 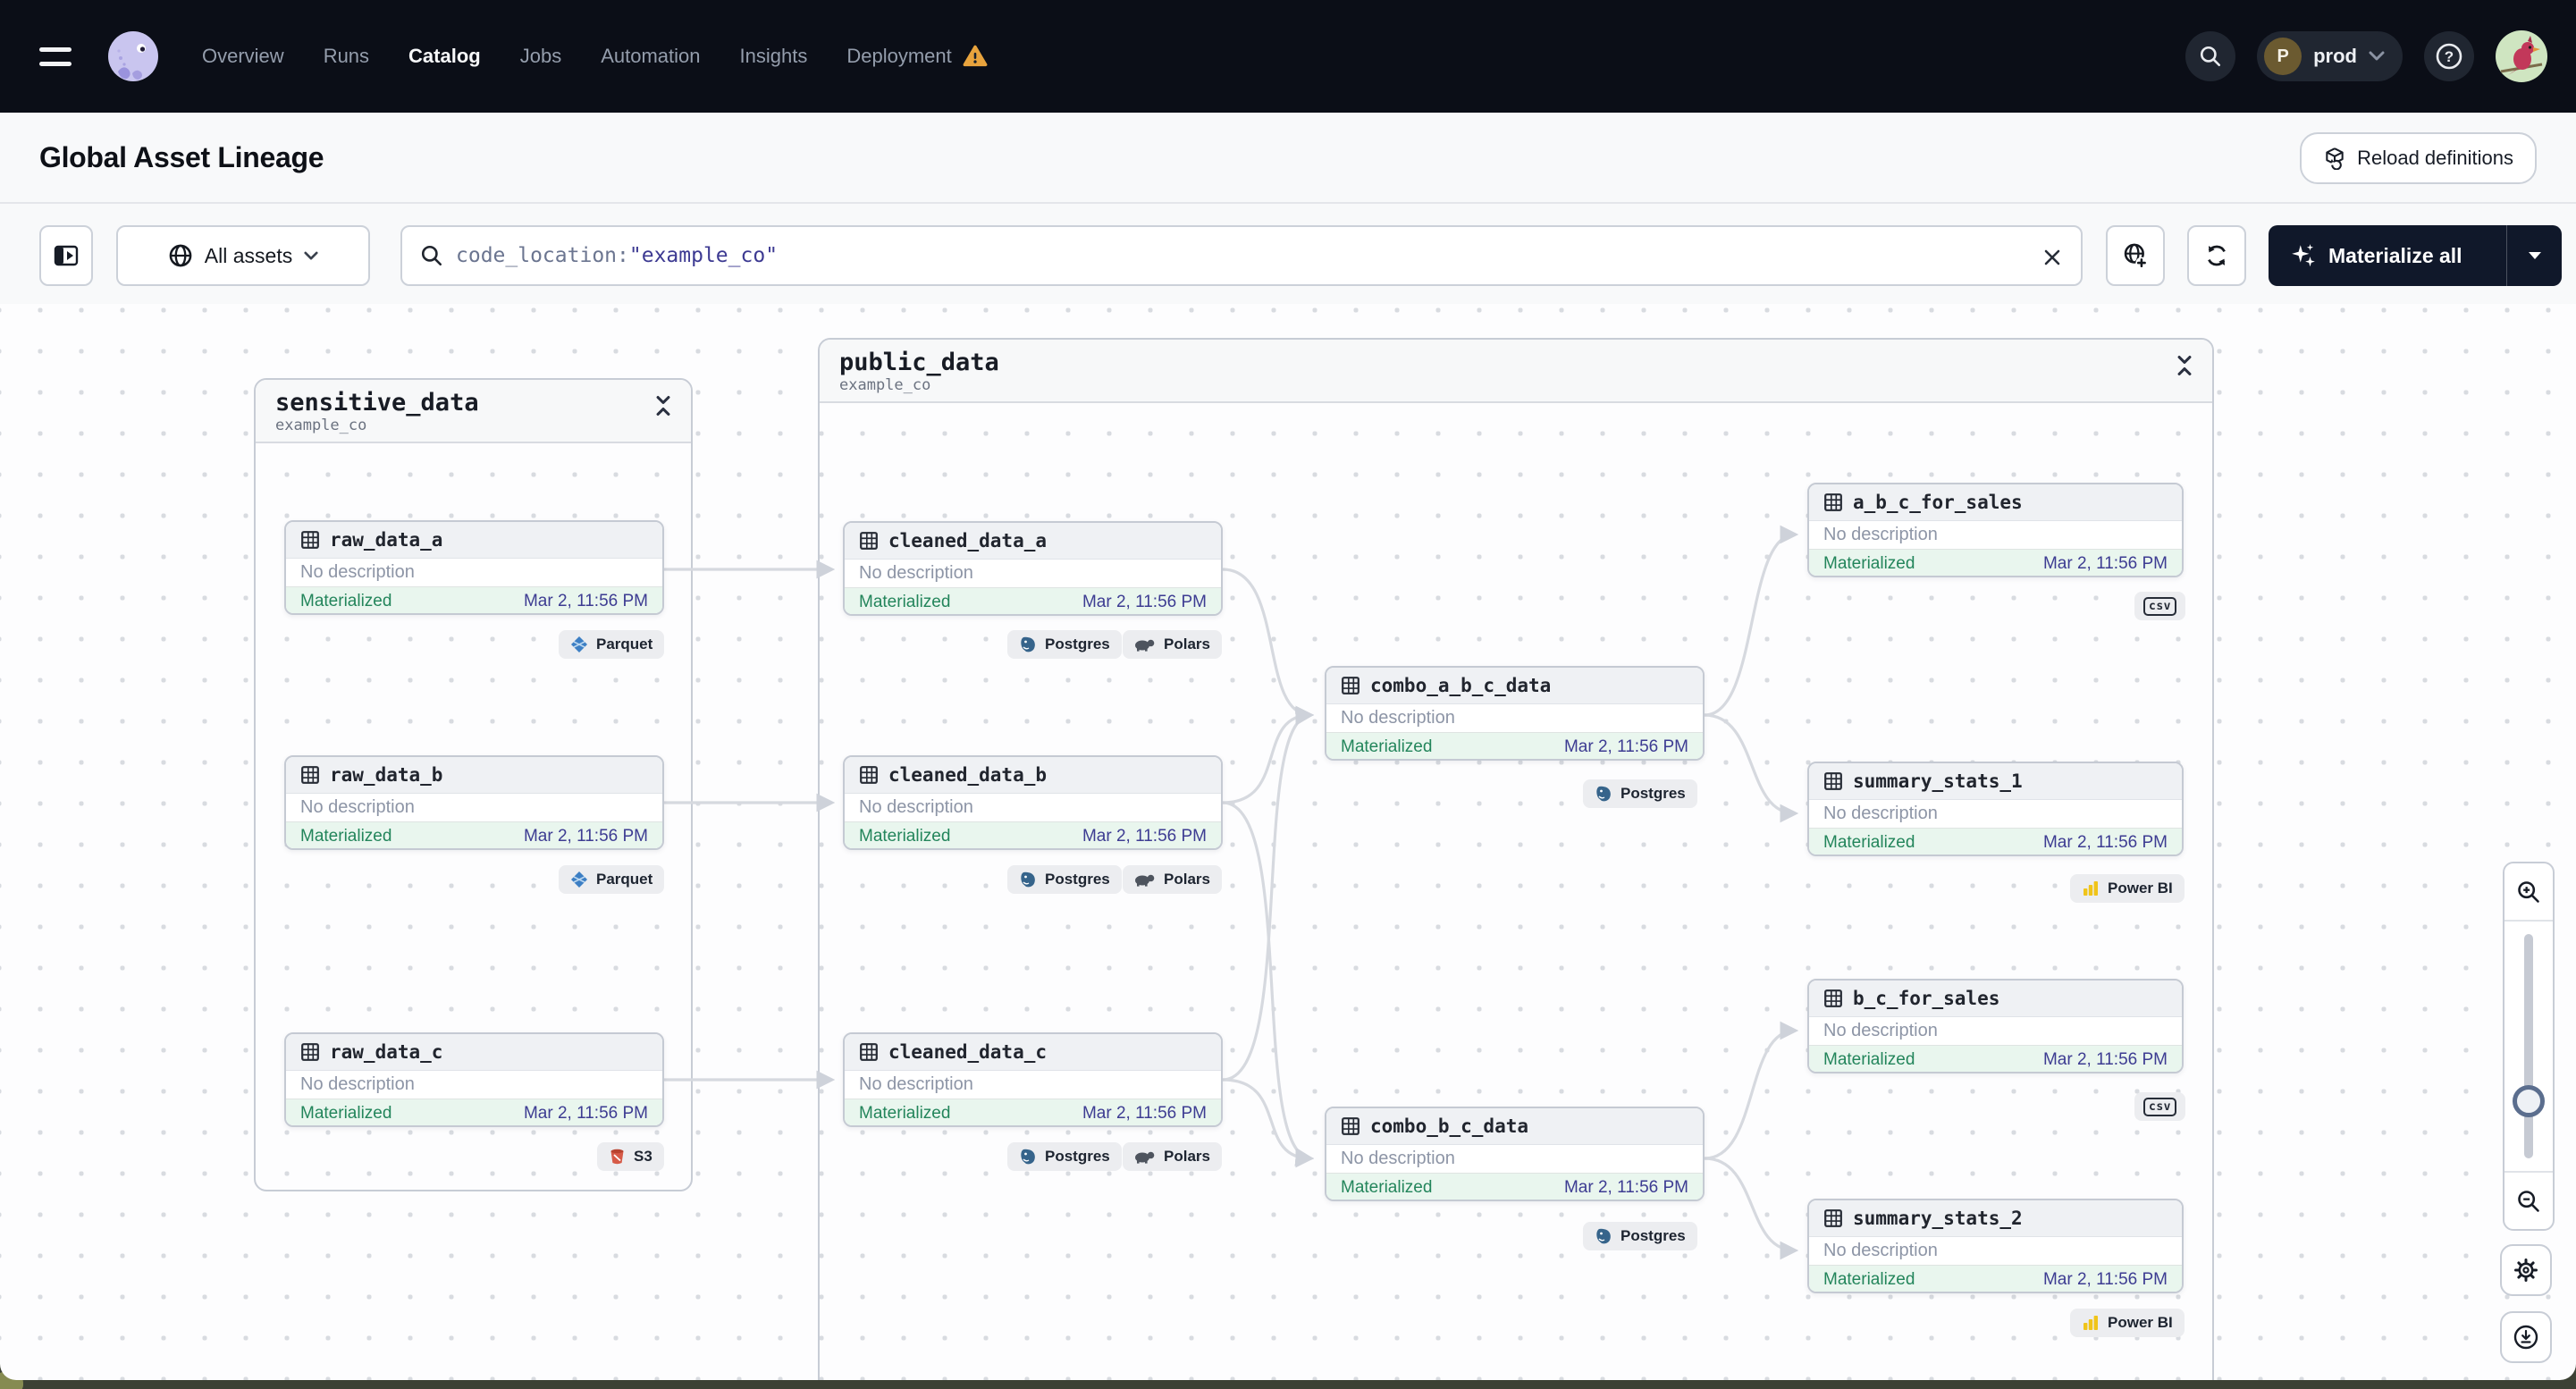 What do you see at coordinates (2534, 255) in the screenshot?
I see `materialize-options-caret` at bounding box center [2534, 255].